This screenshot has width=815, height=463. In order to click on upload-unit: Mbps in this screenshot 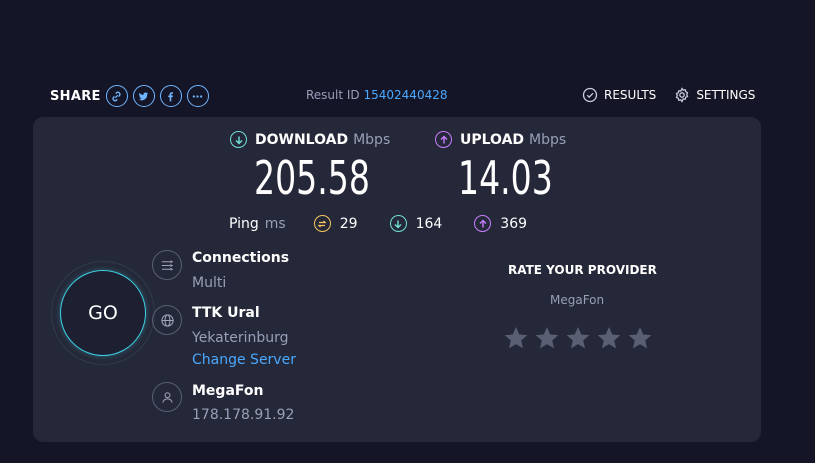, I will do `click(548, 139)`.